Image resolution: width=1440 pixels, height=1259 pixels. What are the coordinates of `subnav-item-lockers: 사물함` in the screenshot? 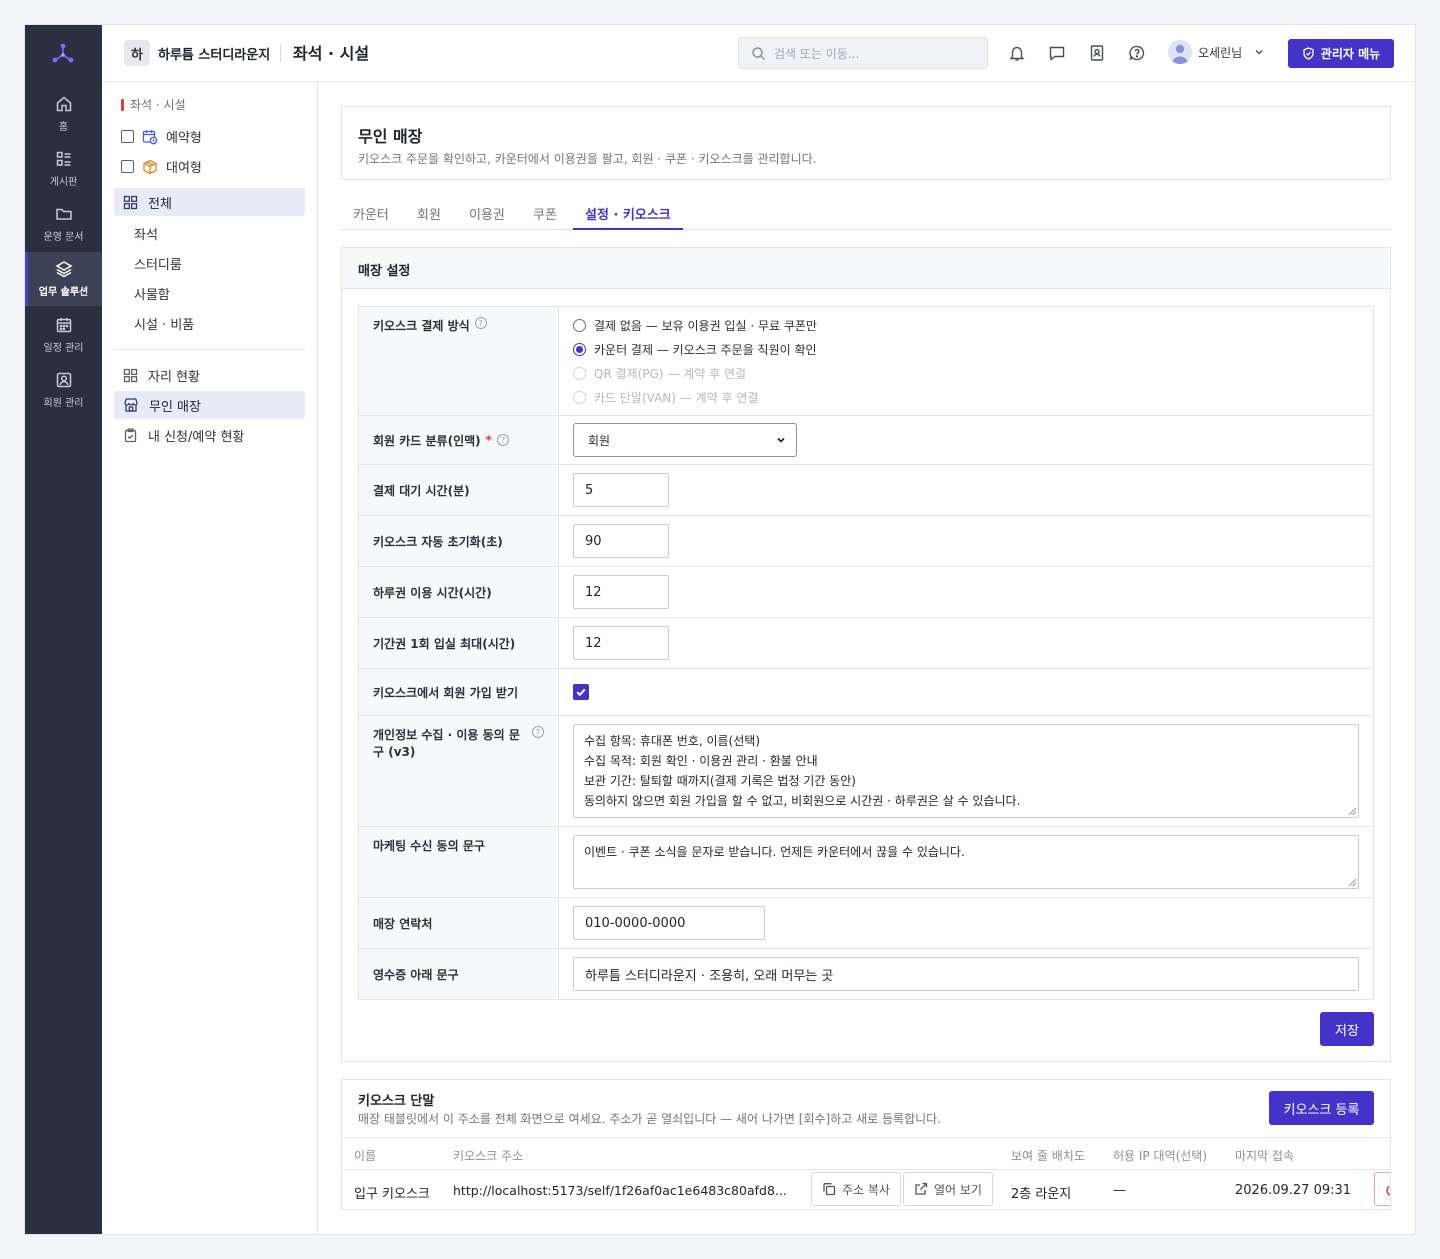 It's located at (152, 293).